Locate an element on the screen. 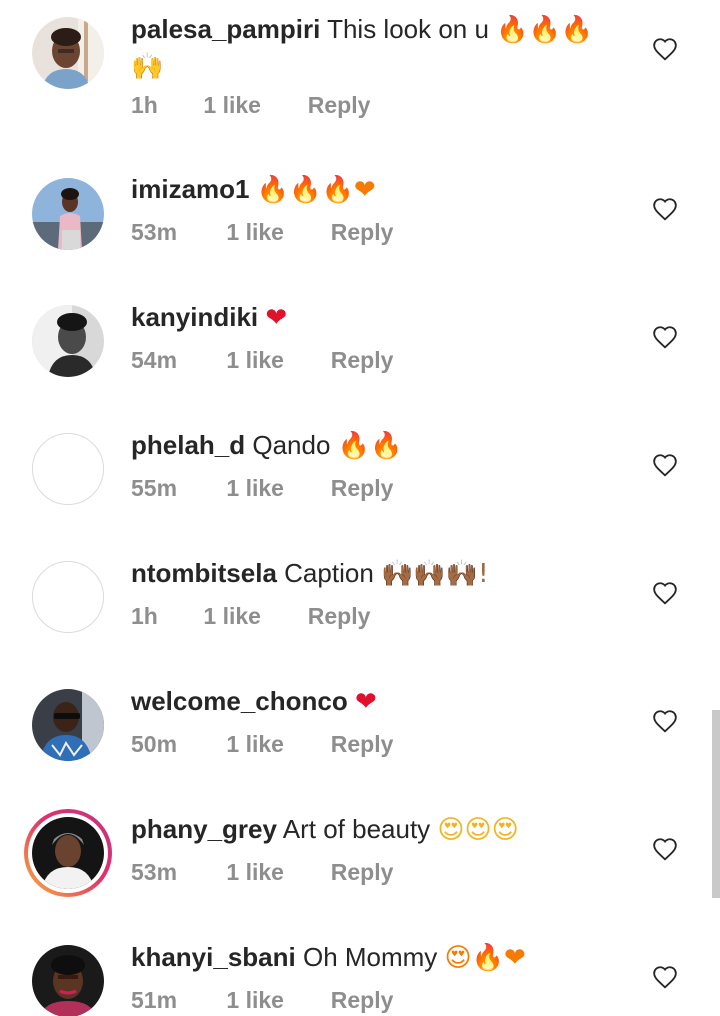 Image resolution: width=720 pixels, height=1016 pixels. comment-time: 55m is located at coordinates (154, 488).